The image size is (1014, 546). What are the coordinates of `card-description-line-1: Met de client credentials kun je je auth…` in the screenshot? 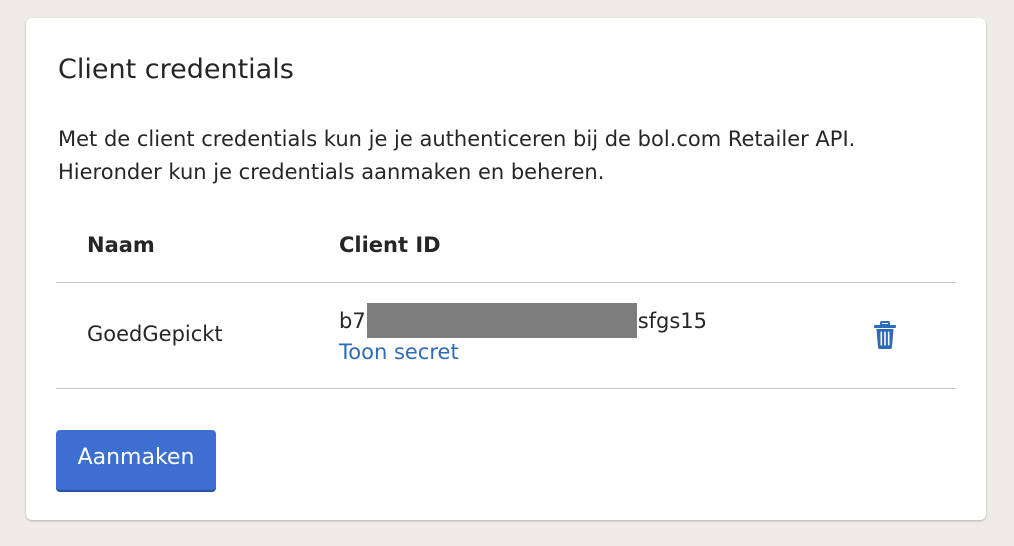 It's located at (457, 139).